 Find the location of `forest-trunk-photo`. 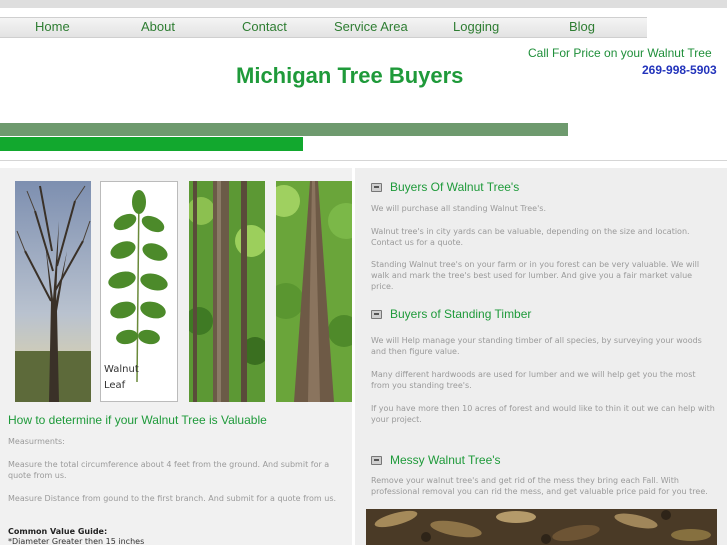

forest-trunk-photo is located at coordinates (227, 291).